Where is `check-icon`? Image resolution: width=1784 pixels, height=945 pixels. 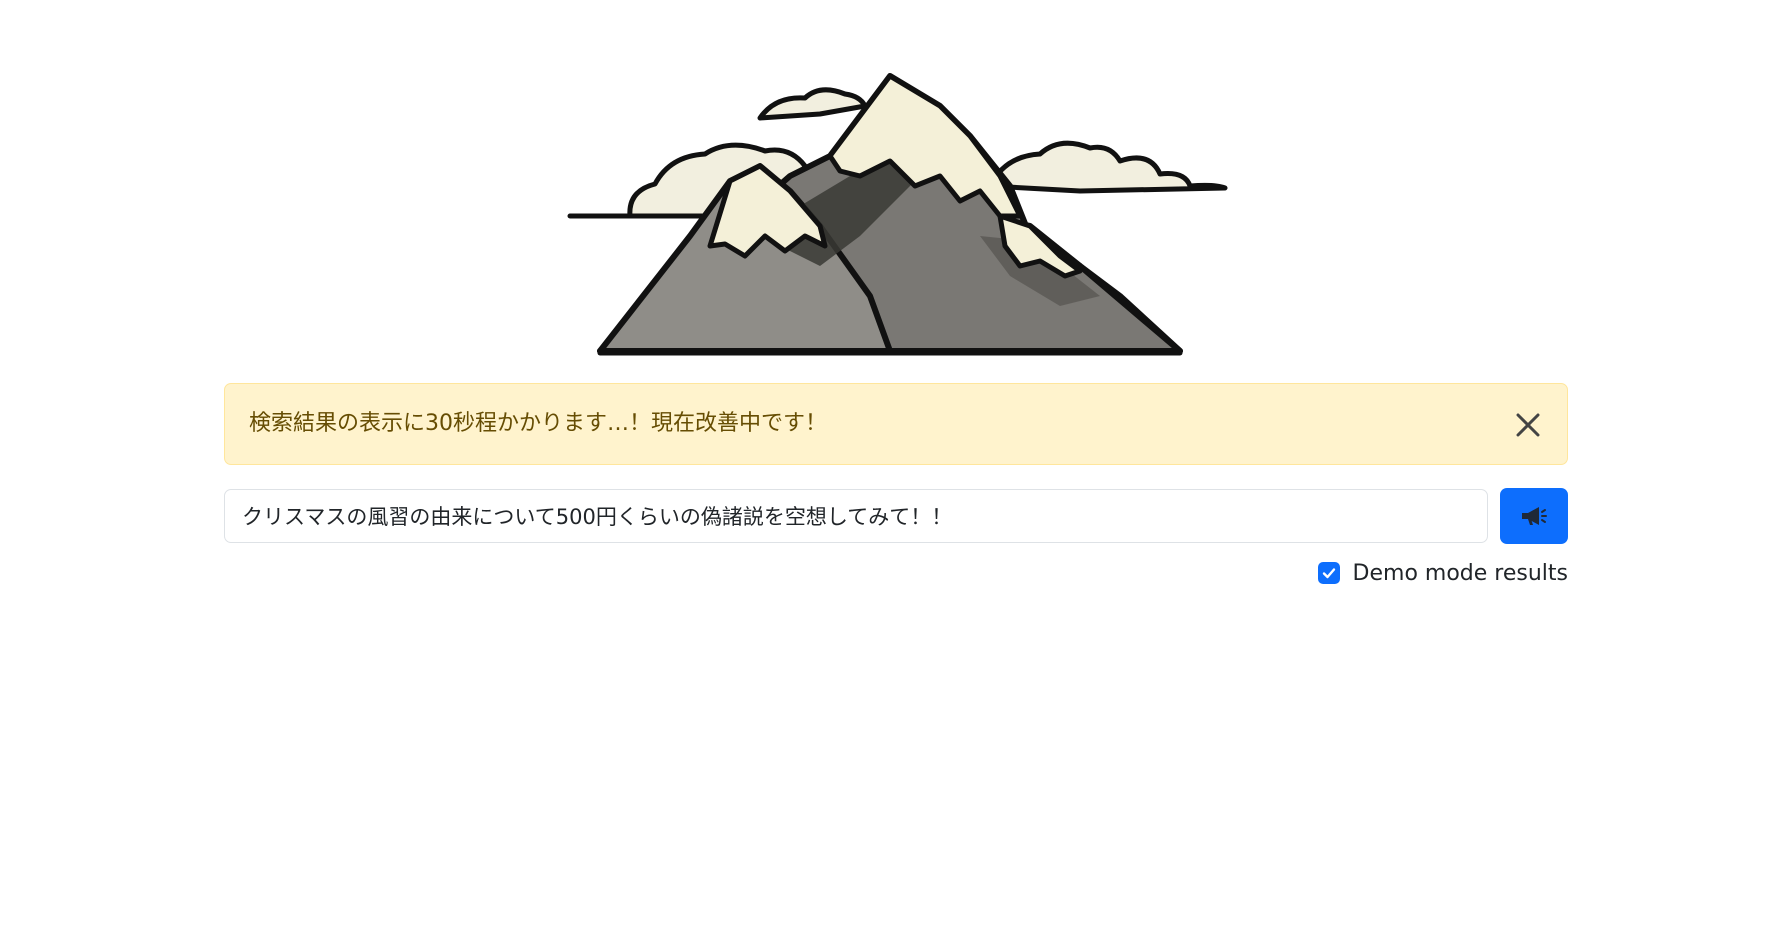 check-icon is located at coordinates (1328, 573).